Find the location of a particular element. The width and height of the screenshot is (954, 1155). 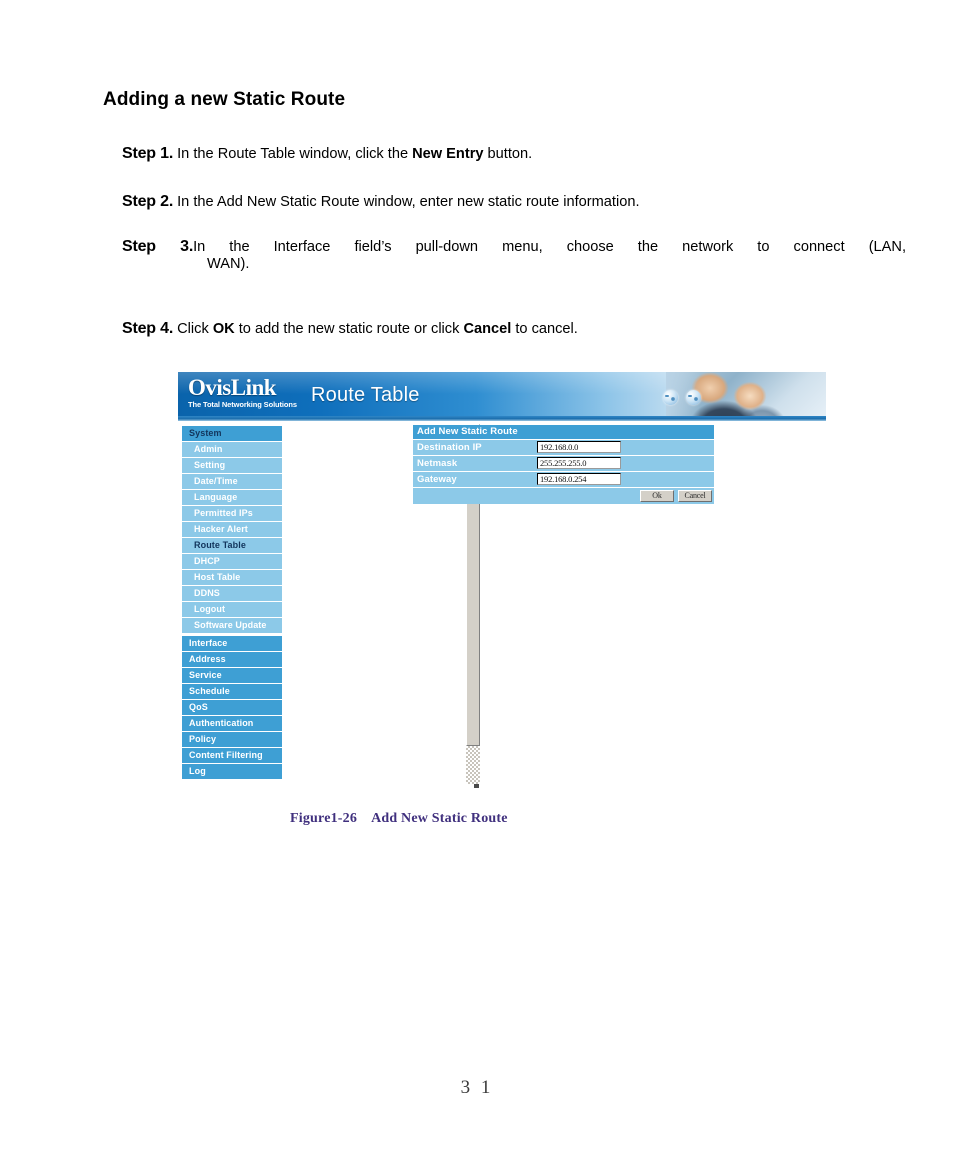

logo-wordmark: OvisLink is located at coordinates (232, 387).